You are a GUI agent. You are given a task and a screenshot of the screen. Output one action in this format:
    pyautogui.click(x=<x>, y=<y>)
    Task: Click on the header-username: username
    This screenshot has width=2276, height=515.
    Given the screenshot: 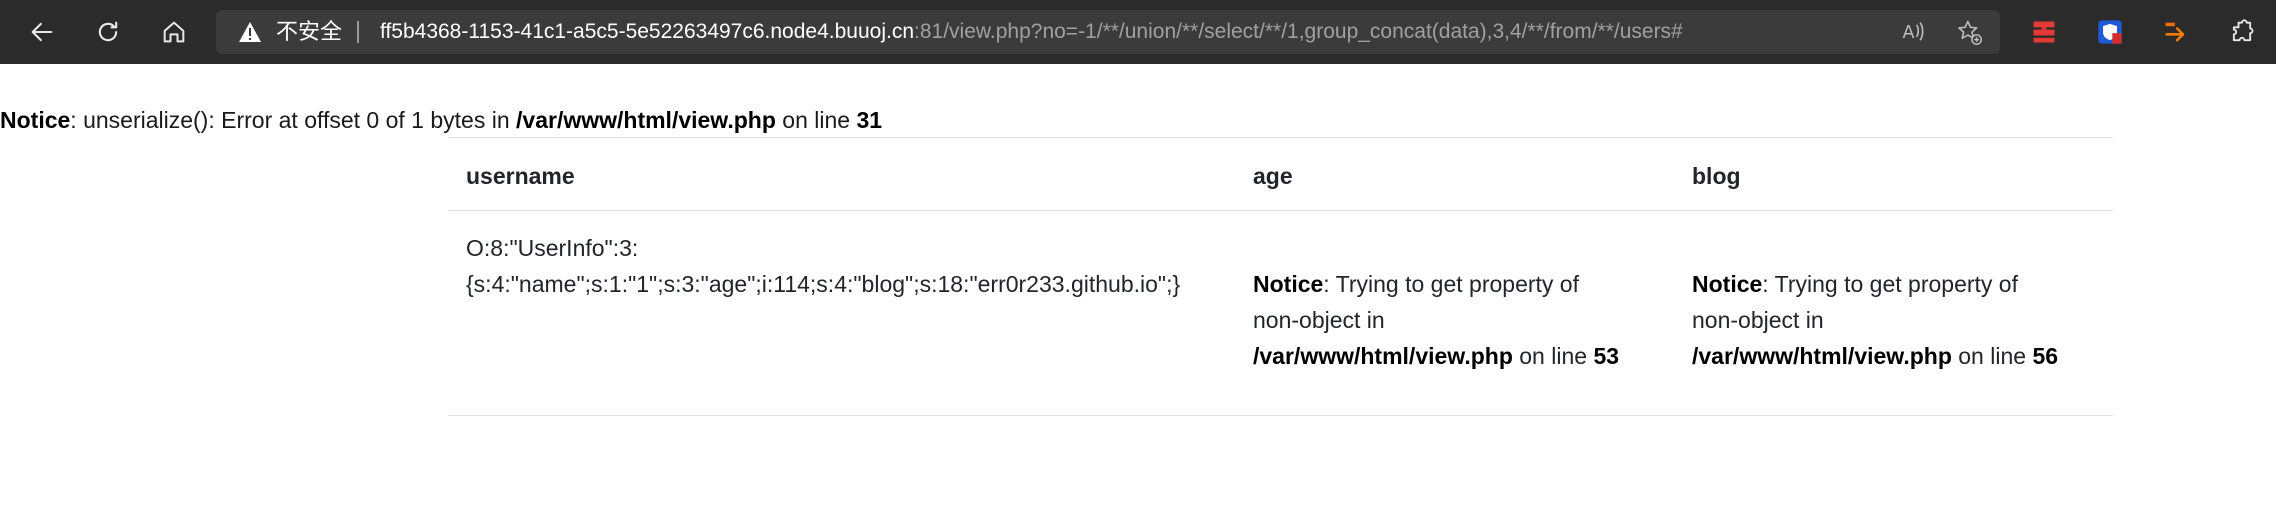 What is the action you would take?
    pyautogui.click(x=520, y=176)
    